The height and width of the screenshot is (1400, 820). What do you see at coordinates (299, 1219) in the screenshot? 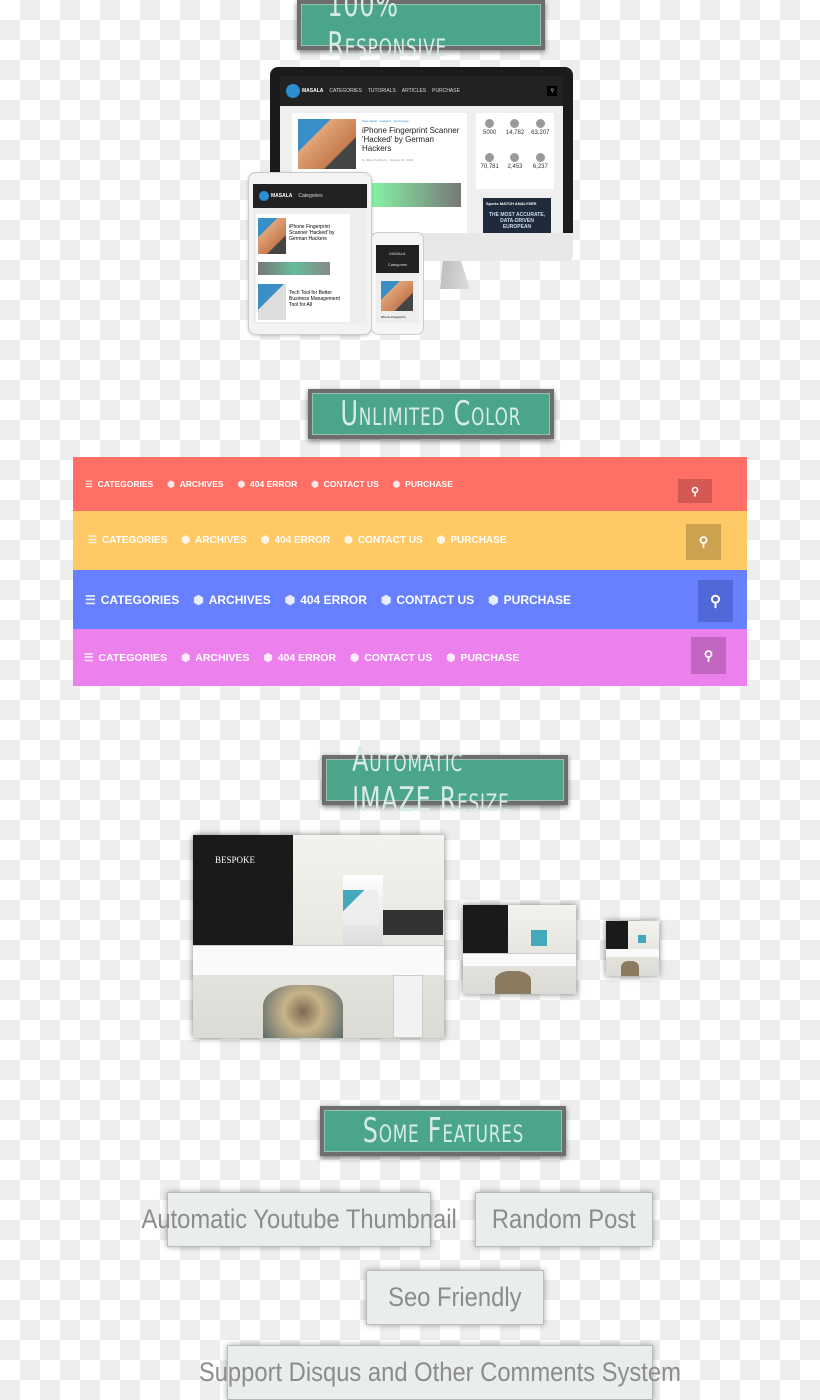
I see `feature-youtube-thumbnail: Automatic Youtube Thumbnail` at bounding box center [299, 1219].